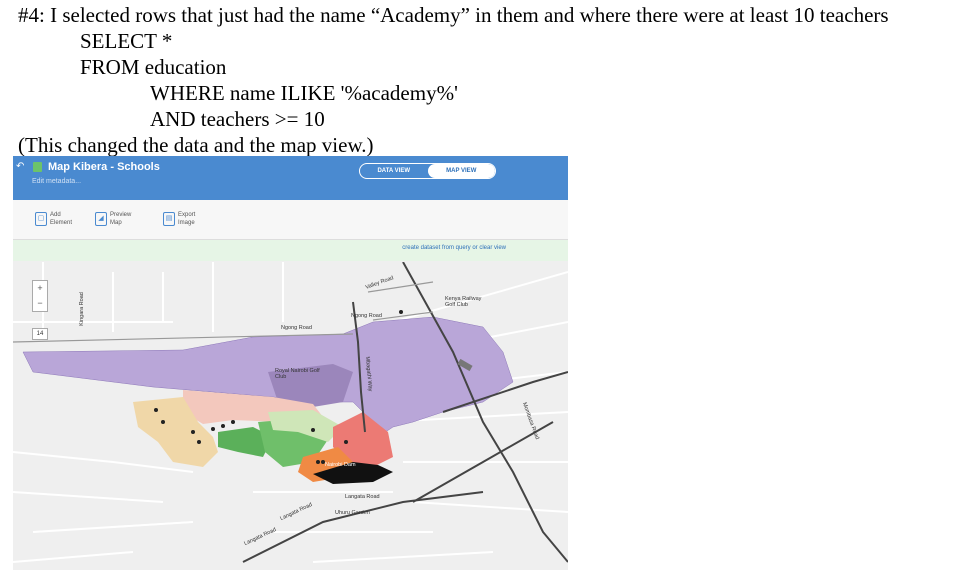 This screenshot has height=578, width=979. Describe the element at coordinates (366, 316) in the screenshot. I see `road-label-ngong-2: Ngong Road` at that location.